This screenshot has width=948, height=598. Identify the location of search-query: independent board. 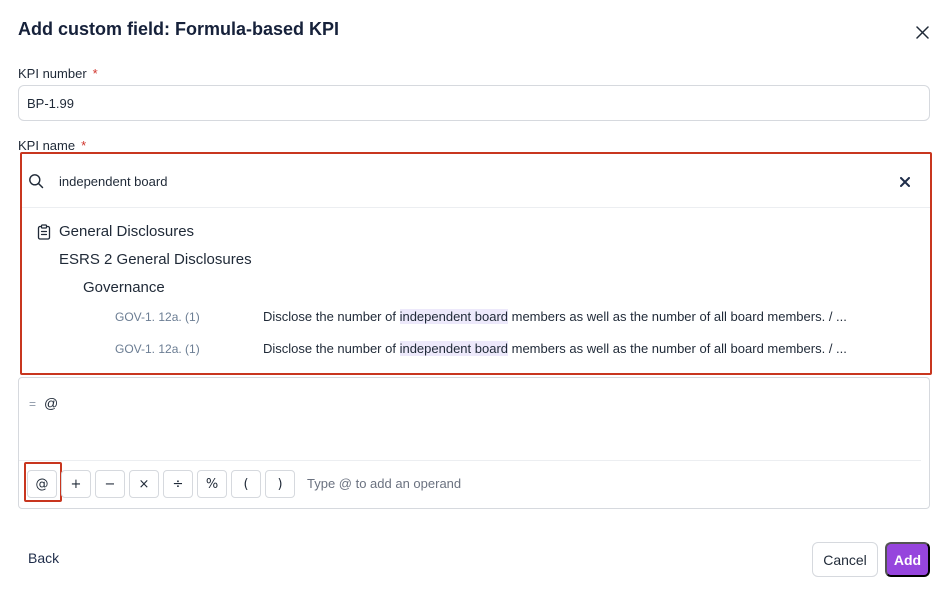
(113, 181).